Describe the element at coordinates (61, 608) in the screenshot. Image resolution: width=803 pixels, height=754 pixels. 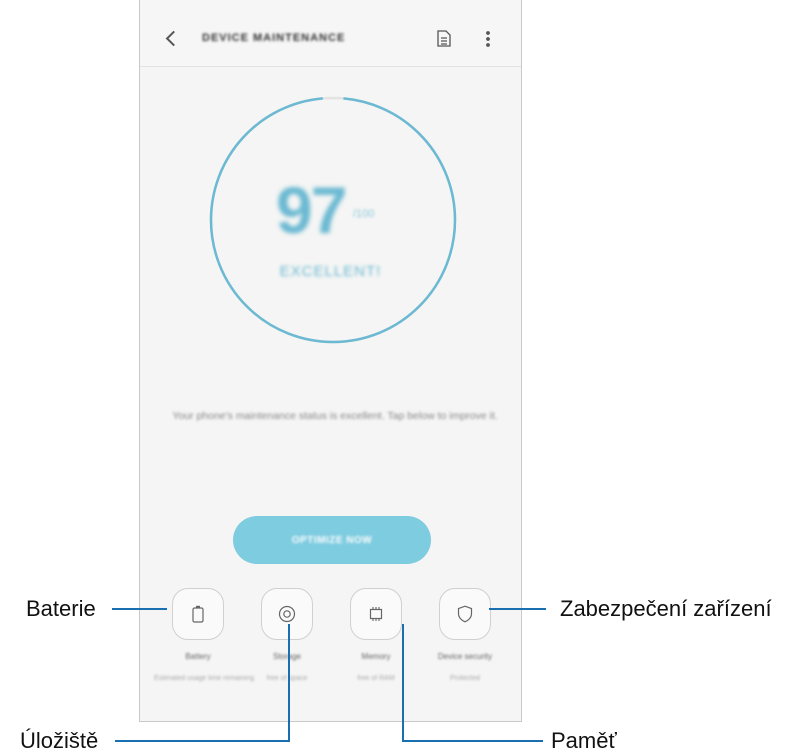
I see `callout-battery: Baterie` at that location.